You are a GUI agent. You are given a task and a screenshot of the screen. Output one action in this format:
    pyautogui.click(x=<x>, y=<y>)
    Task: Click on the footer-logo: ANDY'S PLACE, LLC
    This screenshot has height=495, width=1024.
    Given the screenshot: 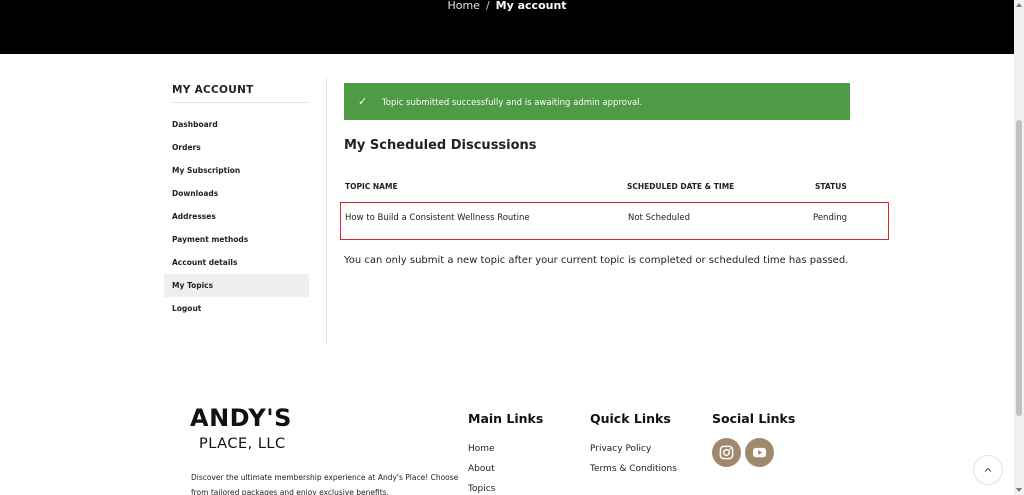 What is the action you would take?
    pyautogui.click(x=241, y=428)
    